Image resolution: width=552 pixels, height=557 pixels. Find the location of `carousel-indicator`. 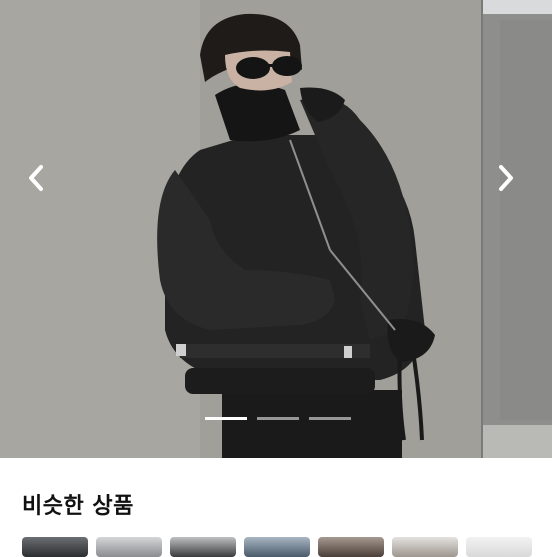

carousel-indicator is located at coordinates (278, 419).